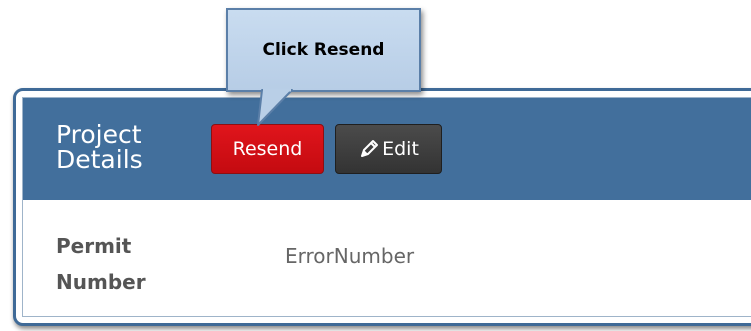  Describe the element at coordinates (99, 147) in the screenshot. I see `panel-title: Project Details` at that location.